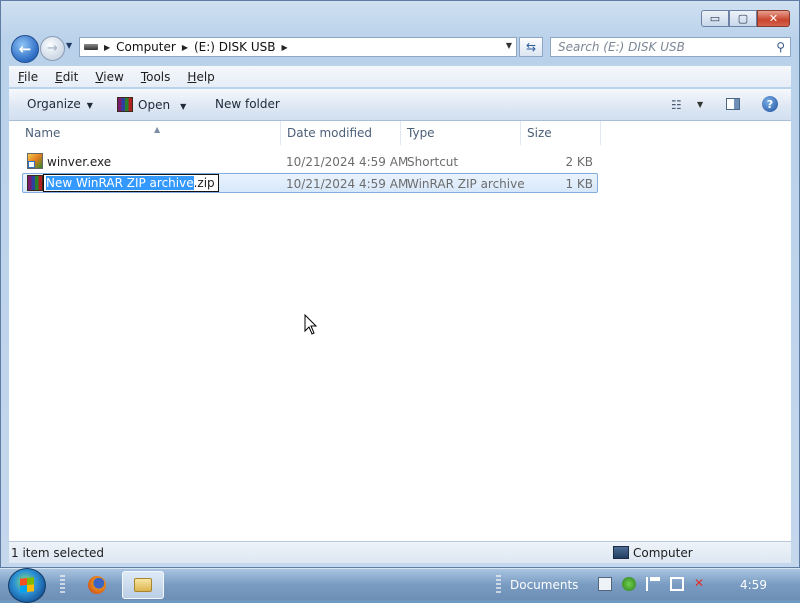 This screenshot has height=603, width=800. I want to click on status-location-label: Computer, so click(663, 553).